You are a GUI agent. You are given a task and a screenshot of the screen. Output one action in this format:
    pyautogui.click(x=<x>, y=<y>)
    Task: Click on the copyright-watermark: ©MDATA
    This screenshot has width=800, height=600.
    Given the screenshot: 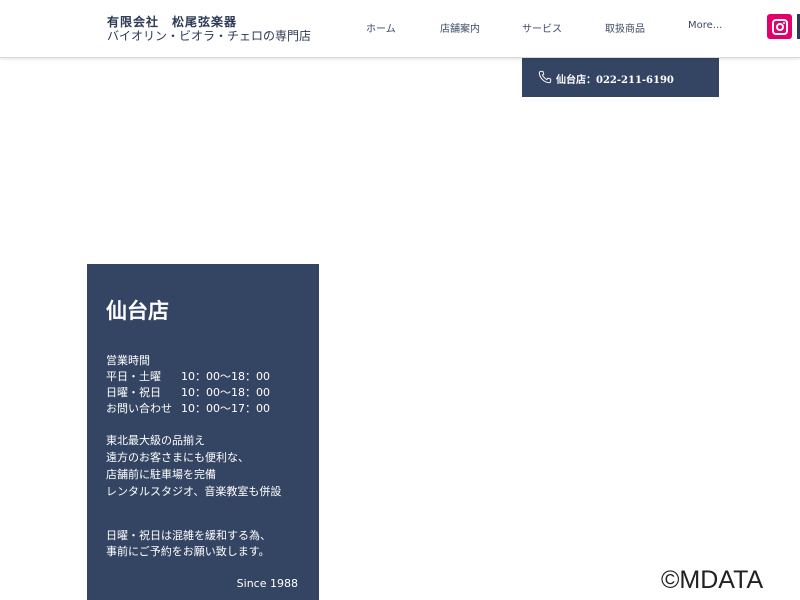 What is the action you would take?
    pyautogui.click(x=712, y=580)
    